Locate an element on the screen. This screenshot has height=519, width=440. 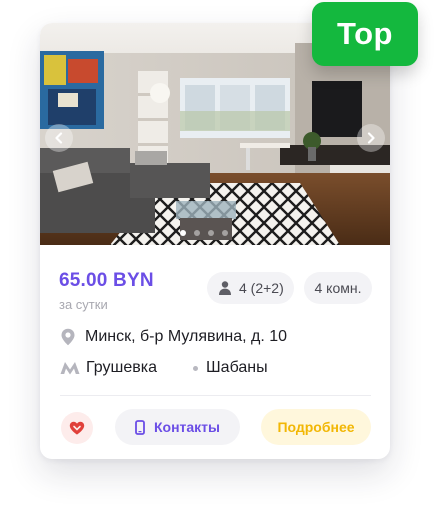
district-name: Шабаны is located at coordinates (237, 367).